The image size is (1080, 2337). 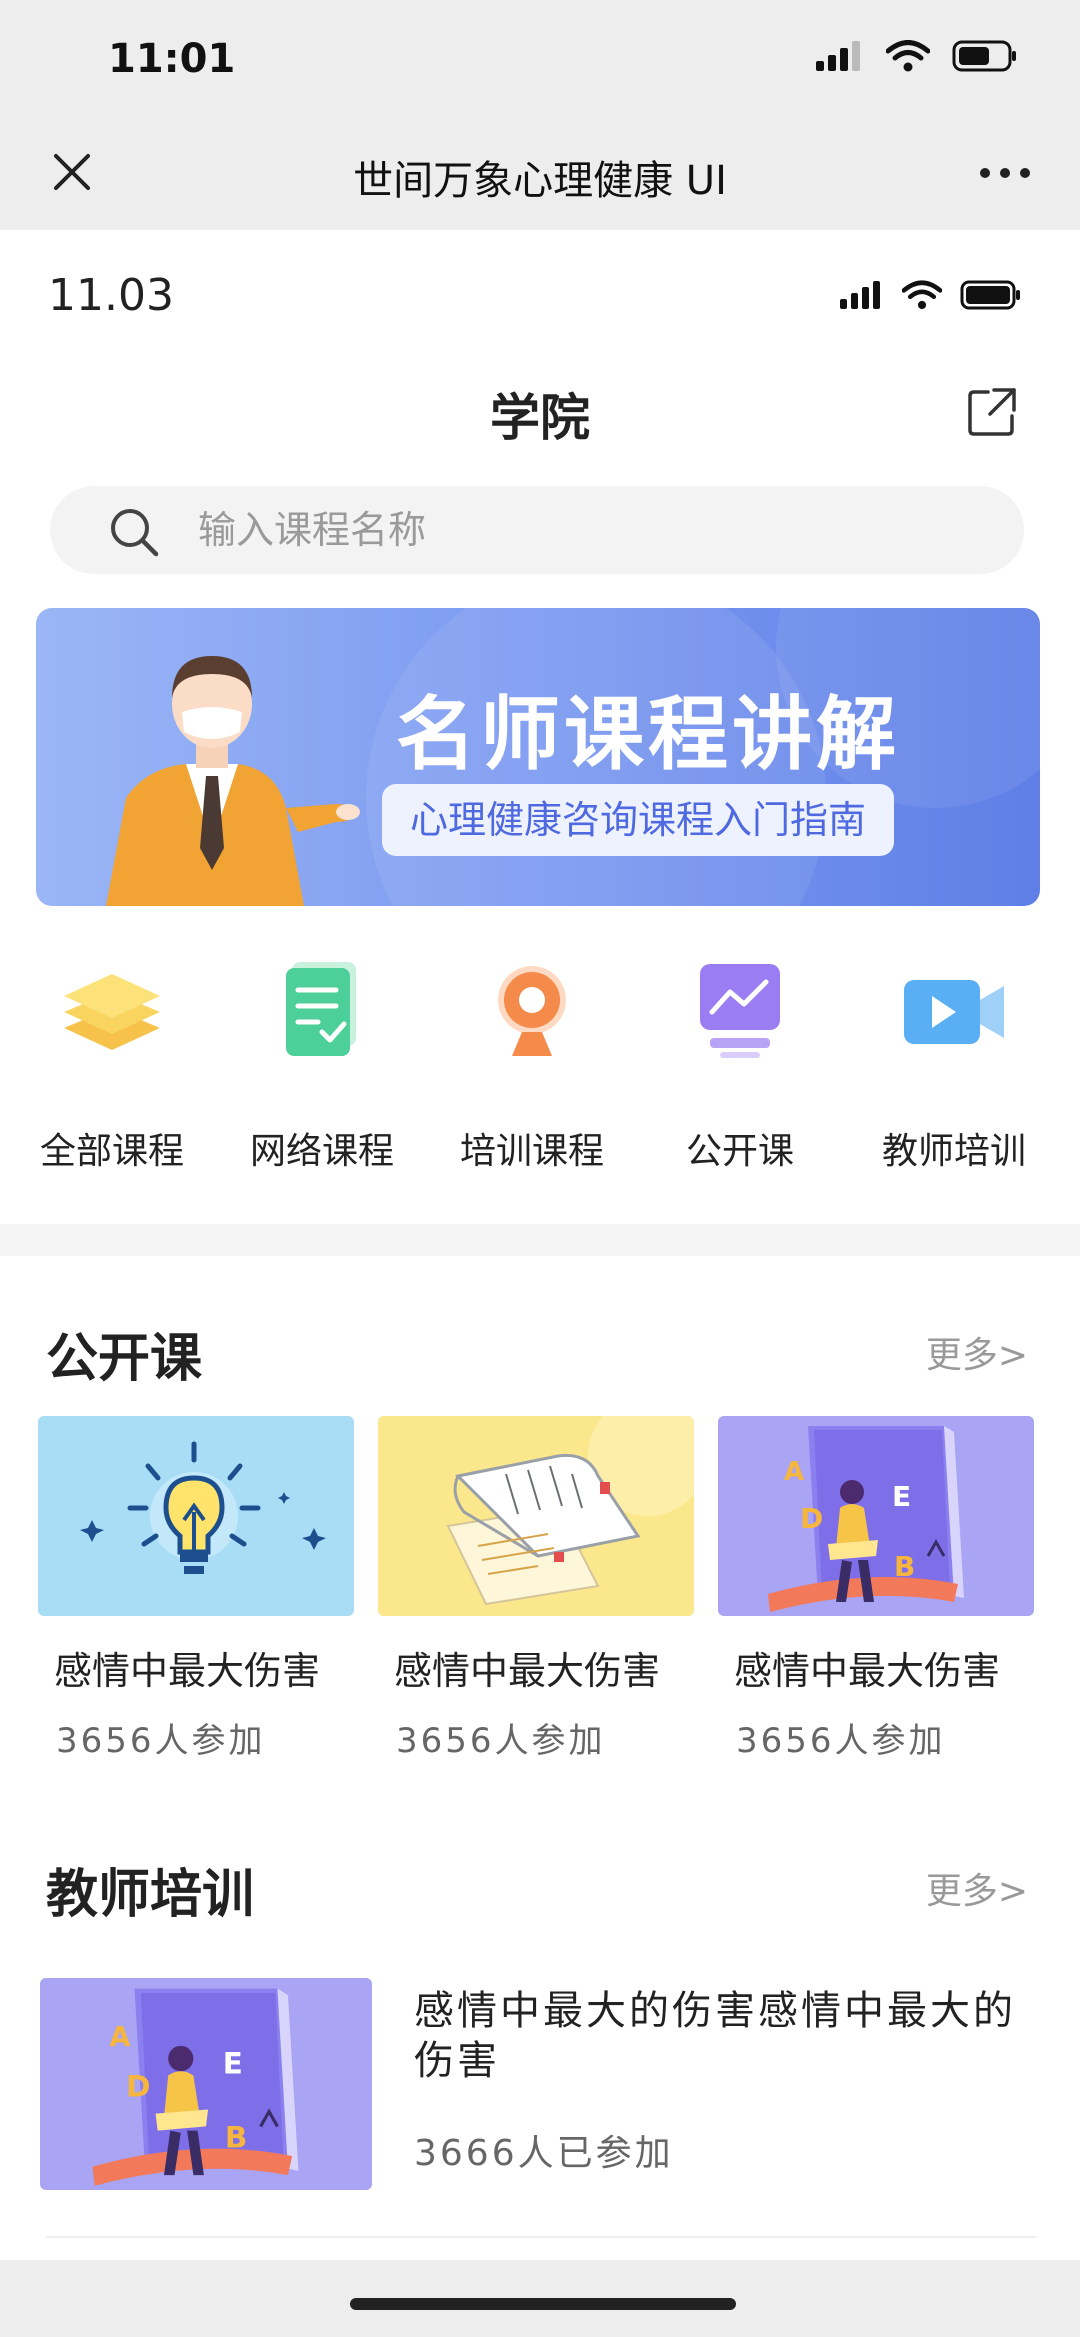 What do you see at coordinates (977, 1352) in the screenshot?
I see `open-courses-more-link: 更多>` at bounding box center [977, 1352].